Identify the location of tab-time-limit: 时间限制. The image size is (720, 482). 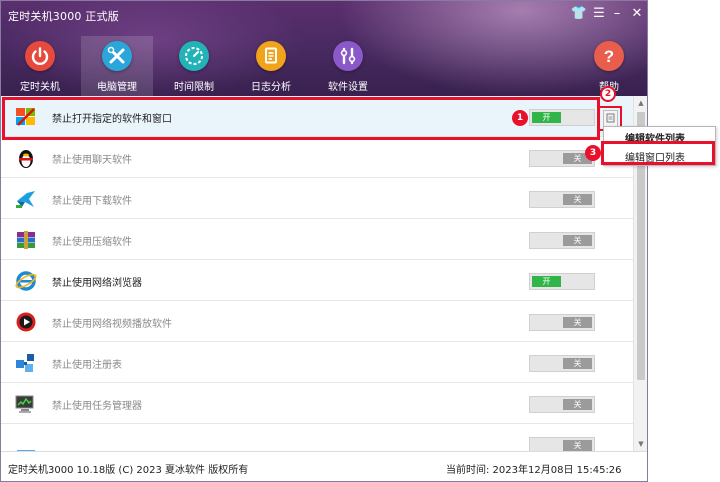
(194, 66).